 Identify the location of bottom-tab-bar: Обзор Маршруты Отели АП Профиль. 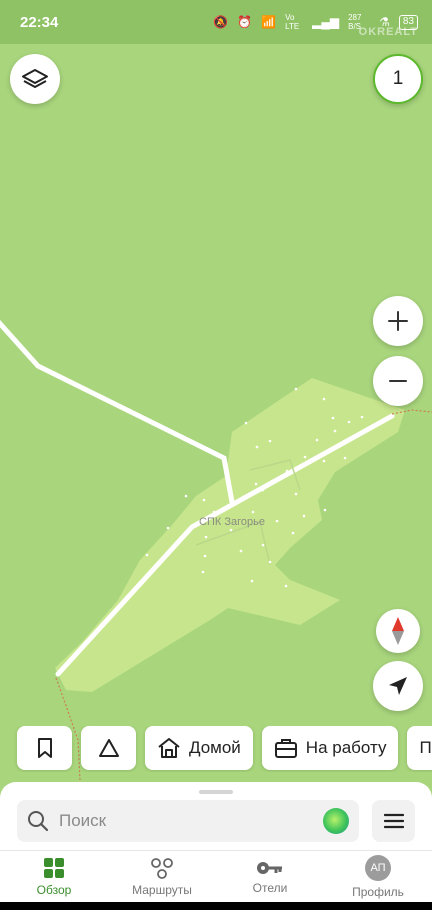
(216, 876).